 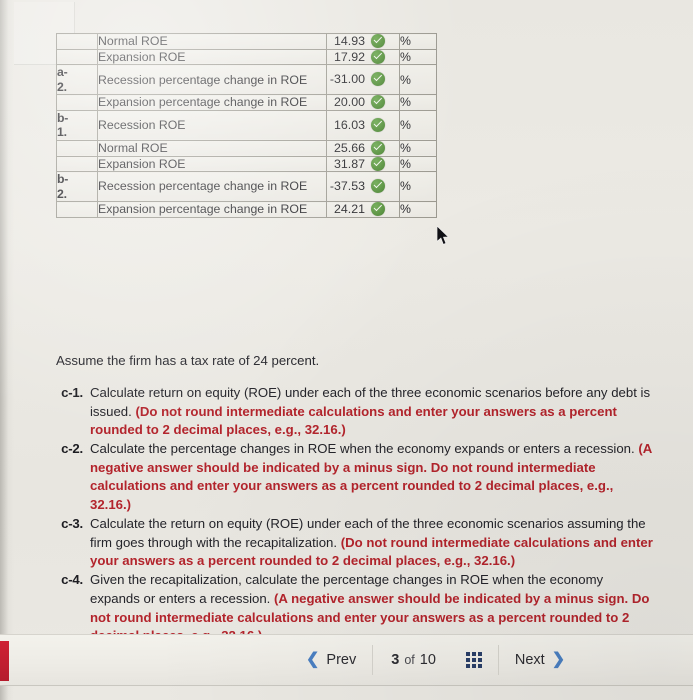 I want to click on pagination-controls: ❮ Prev 3 of 10 Next ❯, so click(x=435, y=660).